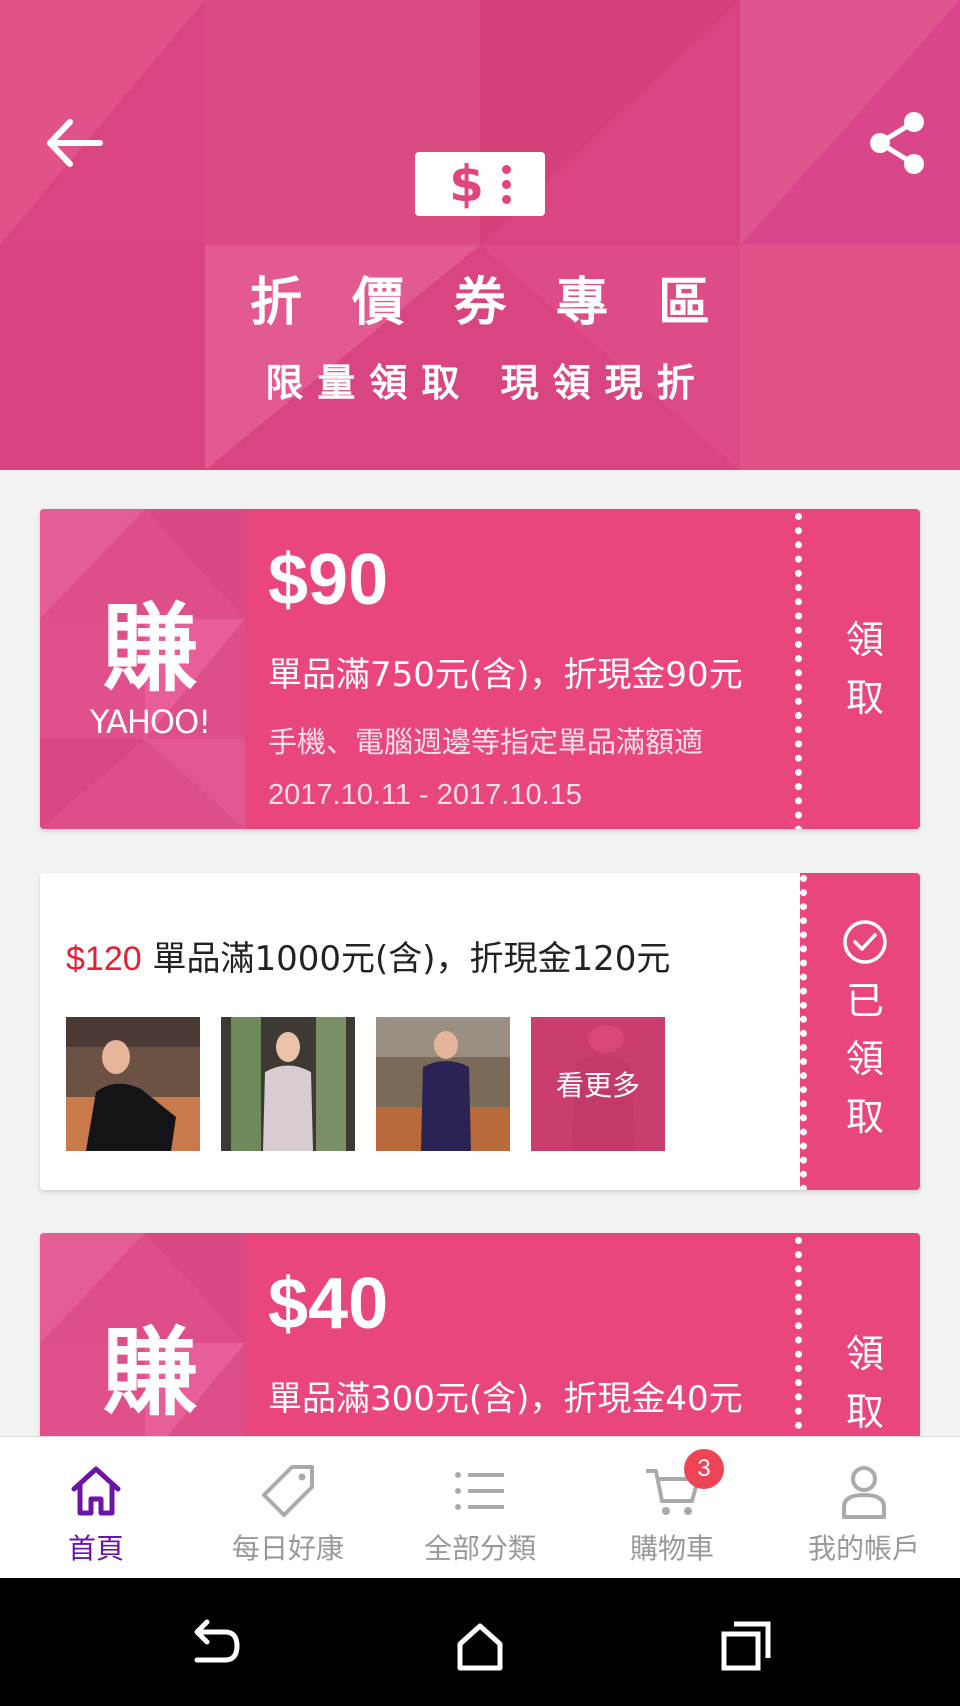 This screenshot has width=960, height=1706. I want to click on nav-daily-deals-label: 每日好康, so click(287, 1548).